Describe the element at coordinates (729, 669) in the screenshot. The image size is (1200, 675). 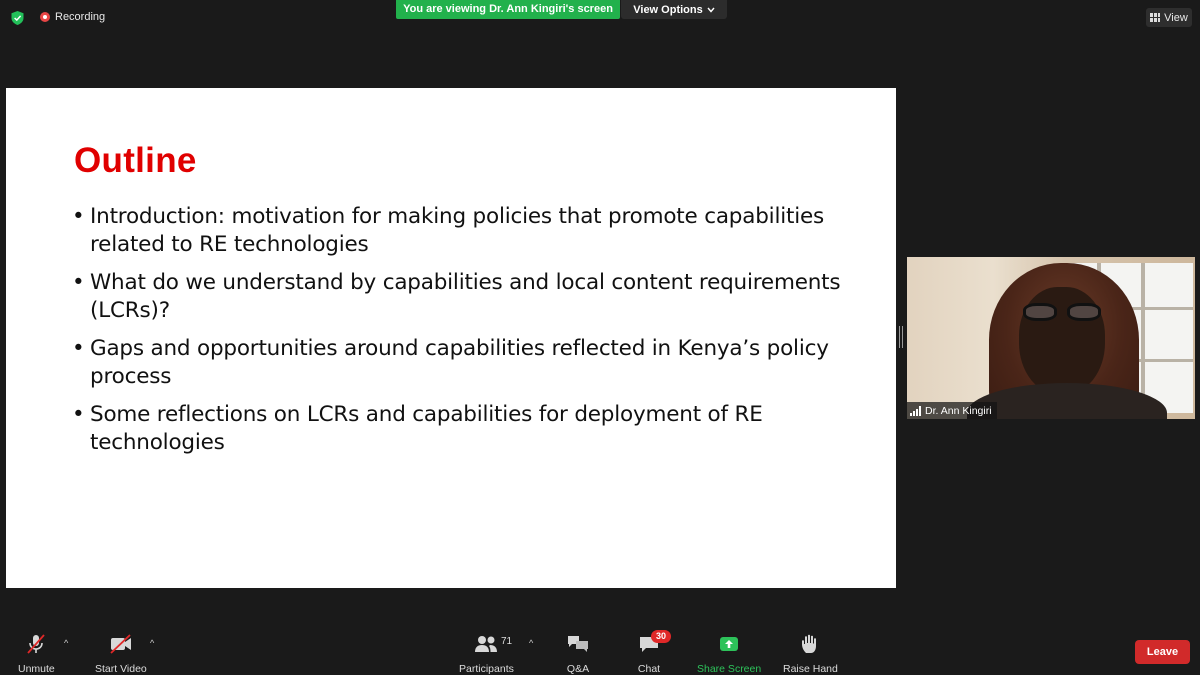
I see `share-screen-label: Share Screen` at that location.